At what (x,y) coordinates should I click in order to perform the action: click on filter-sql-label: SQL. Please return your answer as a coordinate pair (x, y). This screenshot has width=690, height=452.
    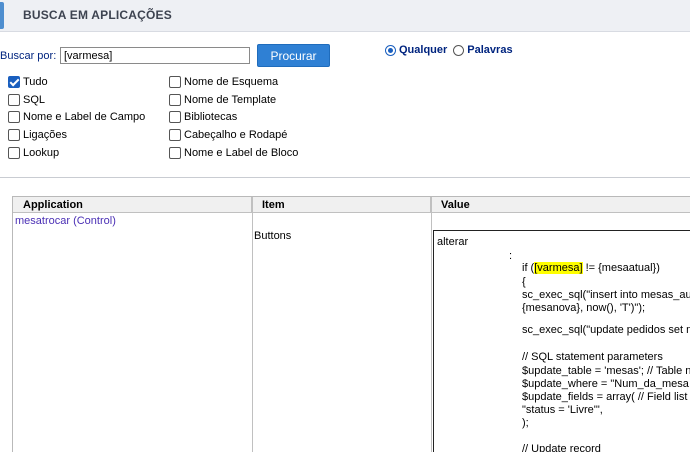
    Looking at the image, I should click on (34, 100).